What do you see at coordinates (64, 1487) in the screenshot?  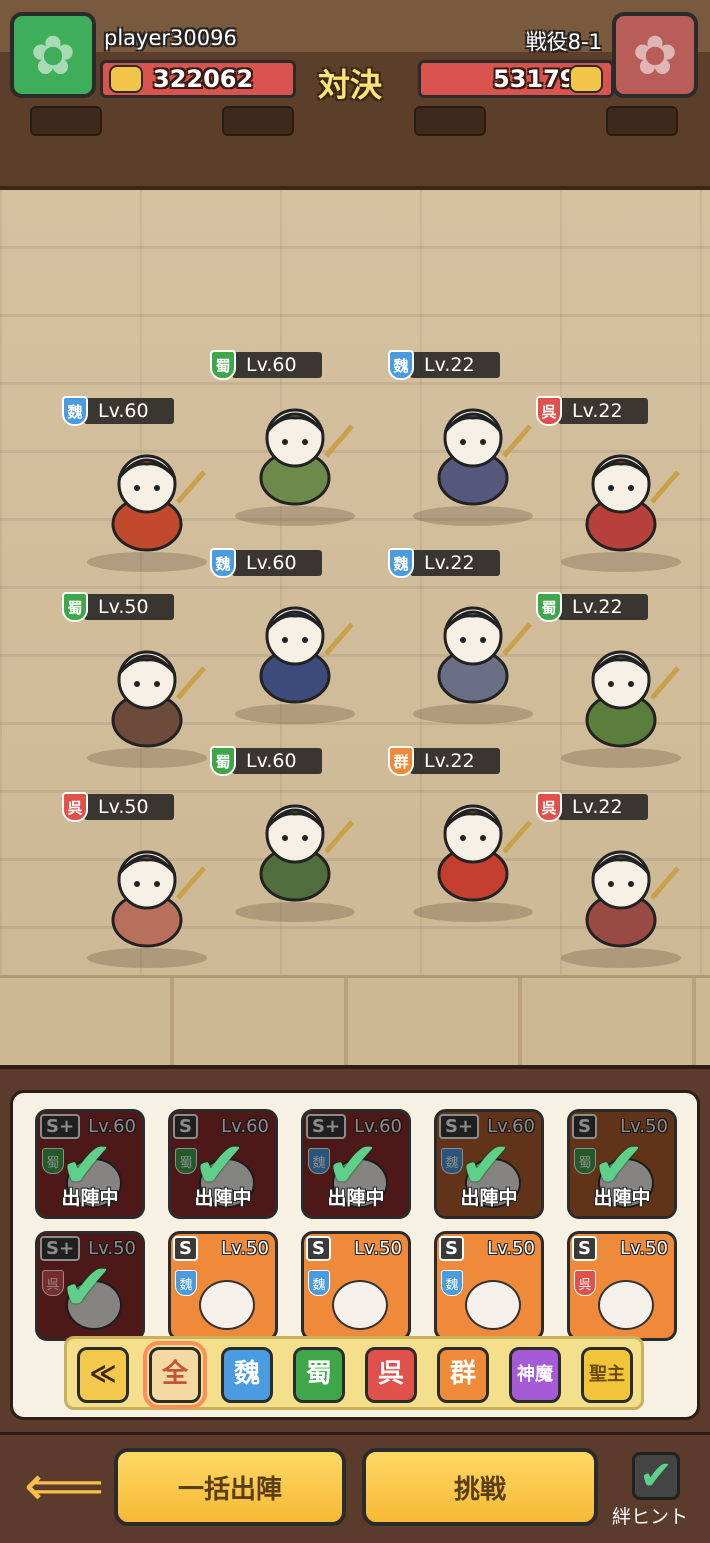 I see `back-arrow-icon: ⟸` at bounding box center [64, 1487].